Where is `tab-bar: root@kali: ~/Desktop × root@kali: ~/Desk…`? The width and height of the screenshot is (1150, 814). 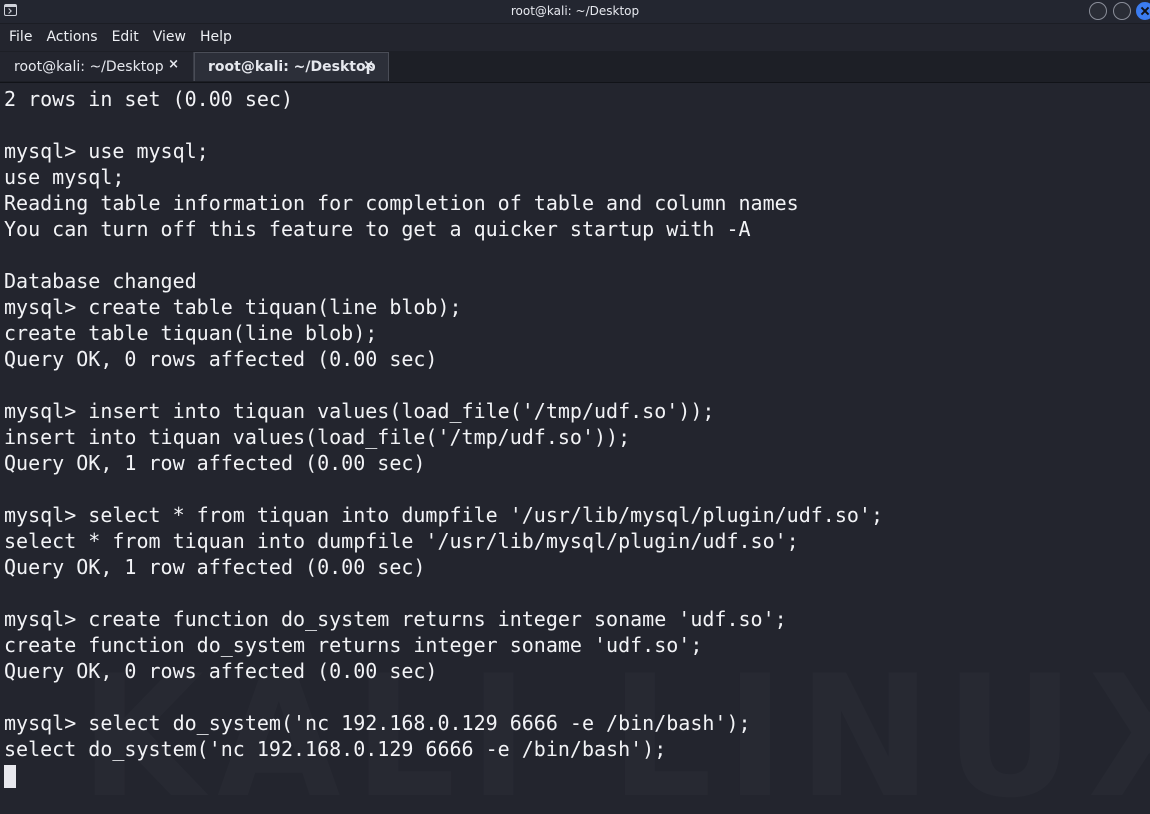
tab-bar: root@kali: ~/Desktop × root@kali: ~/Desk… is located at coordinates (575, 67).